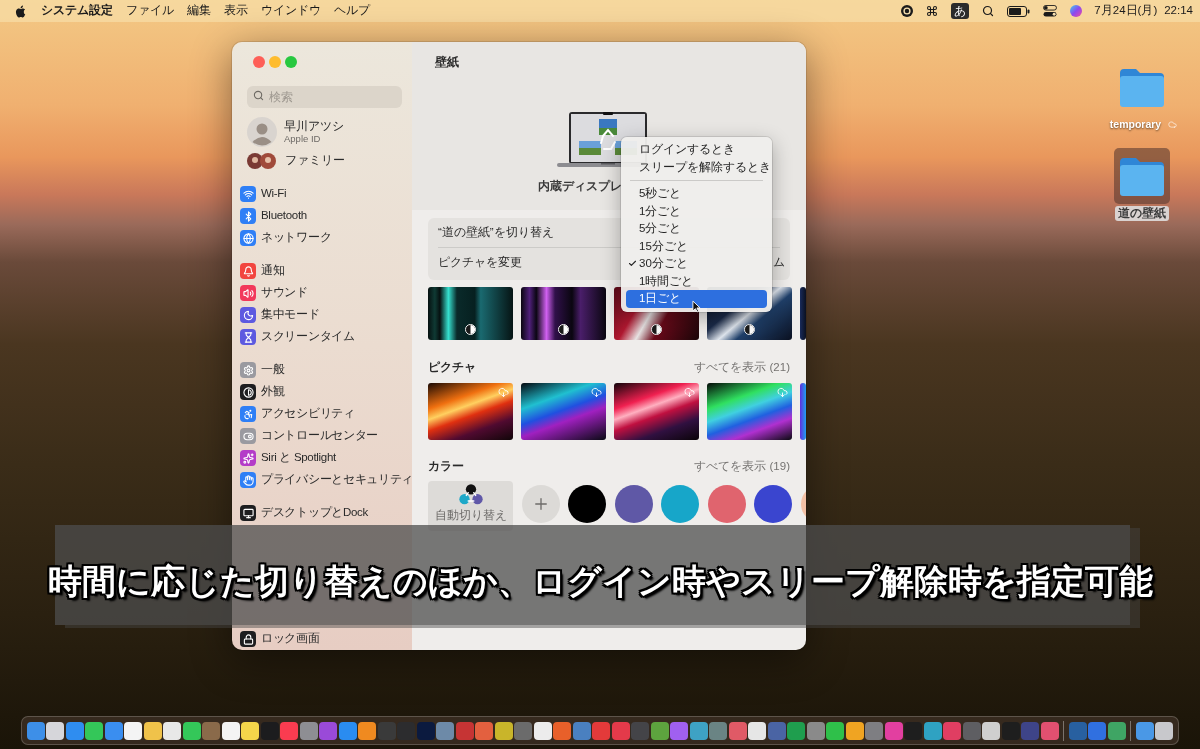  I want to click on sidebar-item: 集中モード, so click(322, 315).